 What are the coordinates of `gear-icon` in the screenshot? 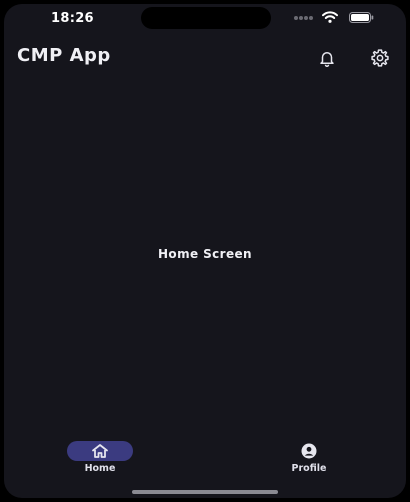 It's located at (380, 58).